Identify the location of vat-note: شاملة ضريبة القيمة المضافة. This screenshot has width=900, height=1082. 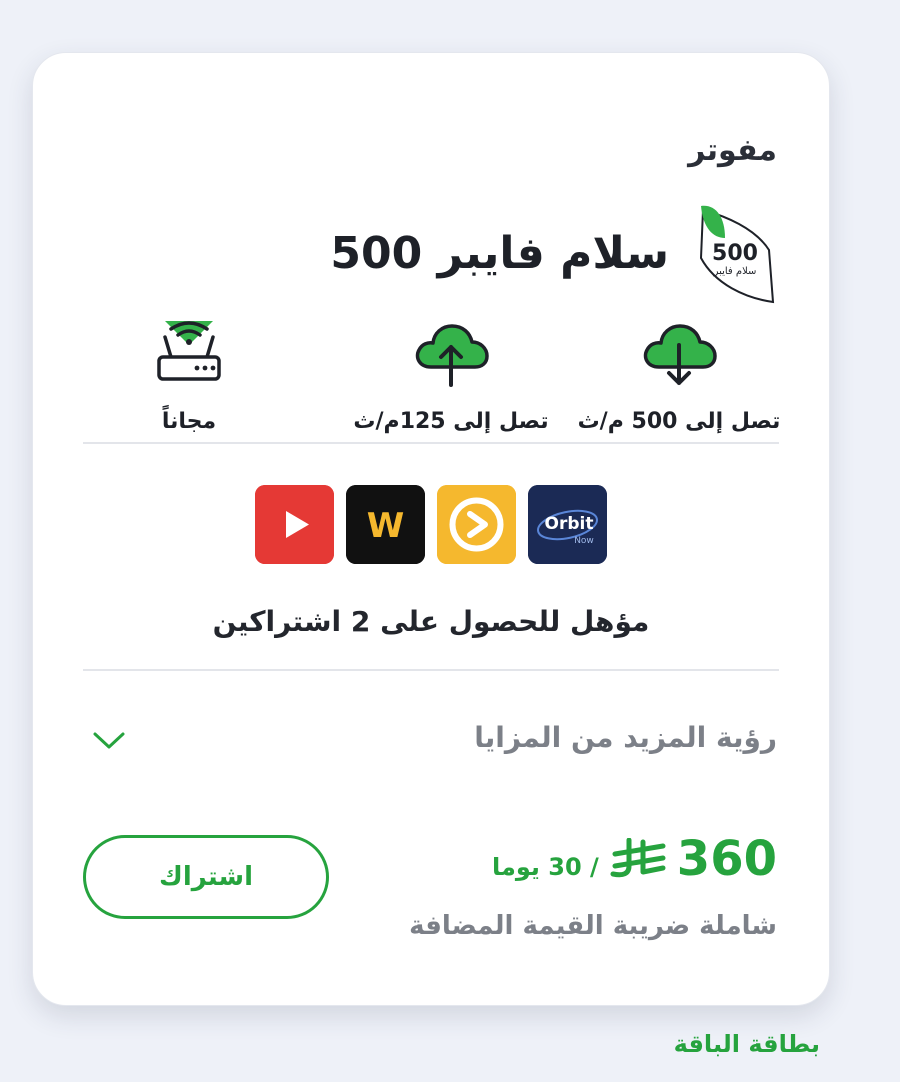
(593, 926).